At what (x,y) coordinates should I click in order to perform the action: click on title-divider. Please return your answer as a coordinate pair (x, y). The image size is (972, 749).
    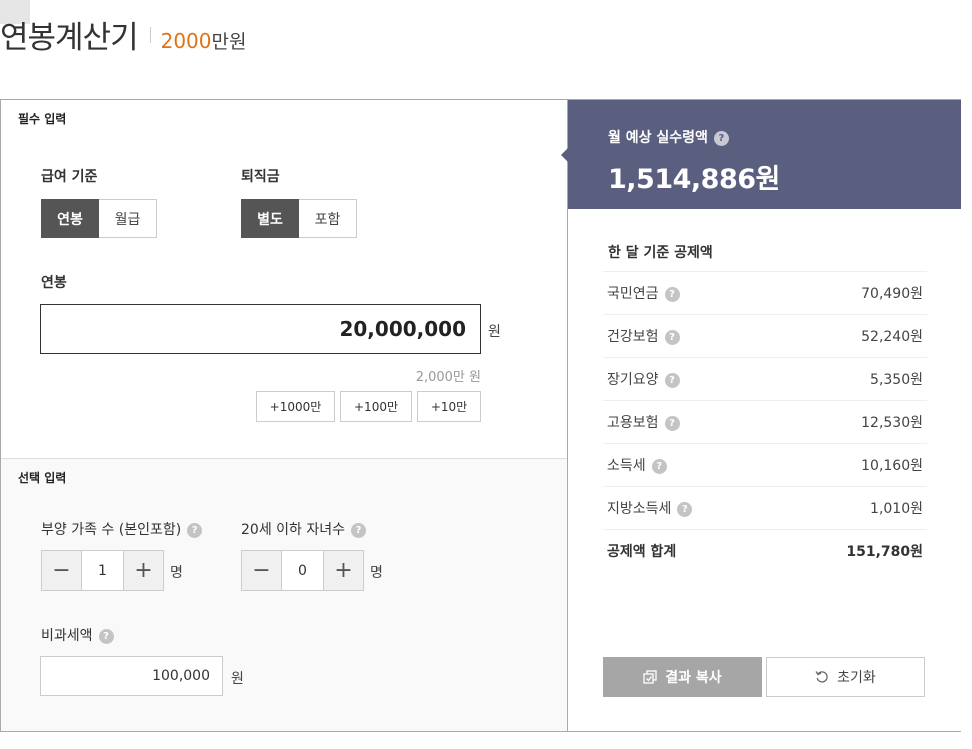
    Looking at the image, I should click on (150, 35).